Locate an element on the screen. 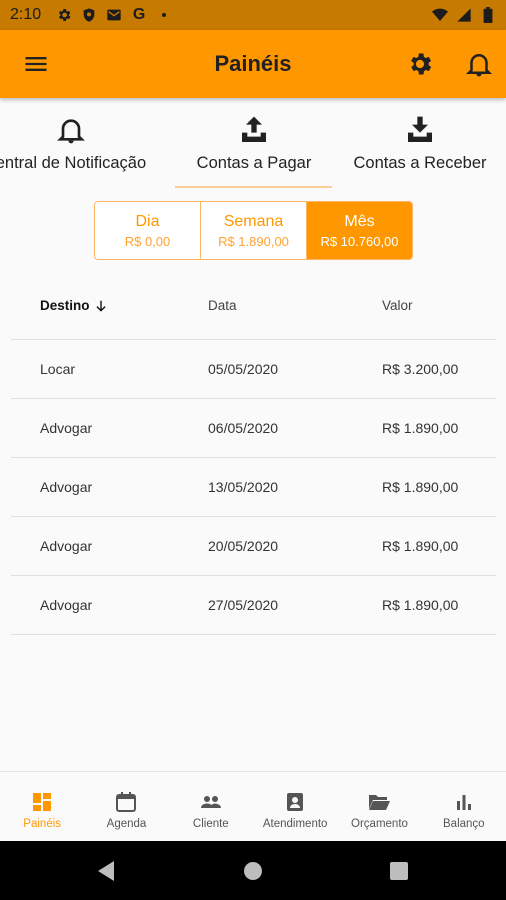 The image size is (506, 900). tab-indicator is located at coordinates (253, 187).